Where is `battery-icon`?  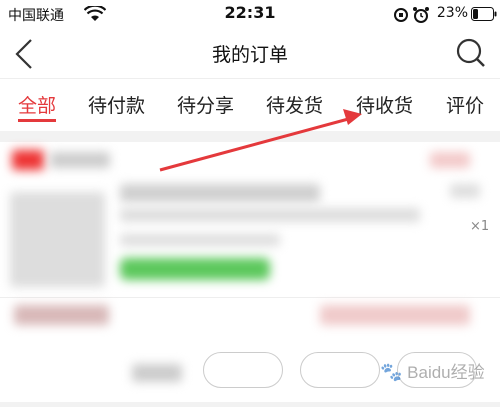 battery-icon is located at coordinates (484, 14).